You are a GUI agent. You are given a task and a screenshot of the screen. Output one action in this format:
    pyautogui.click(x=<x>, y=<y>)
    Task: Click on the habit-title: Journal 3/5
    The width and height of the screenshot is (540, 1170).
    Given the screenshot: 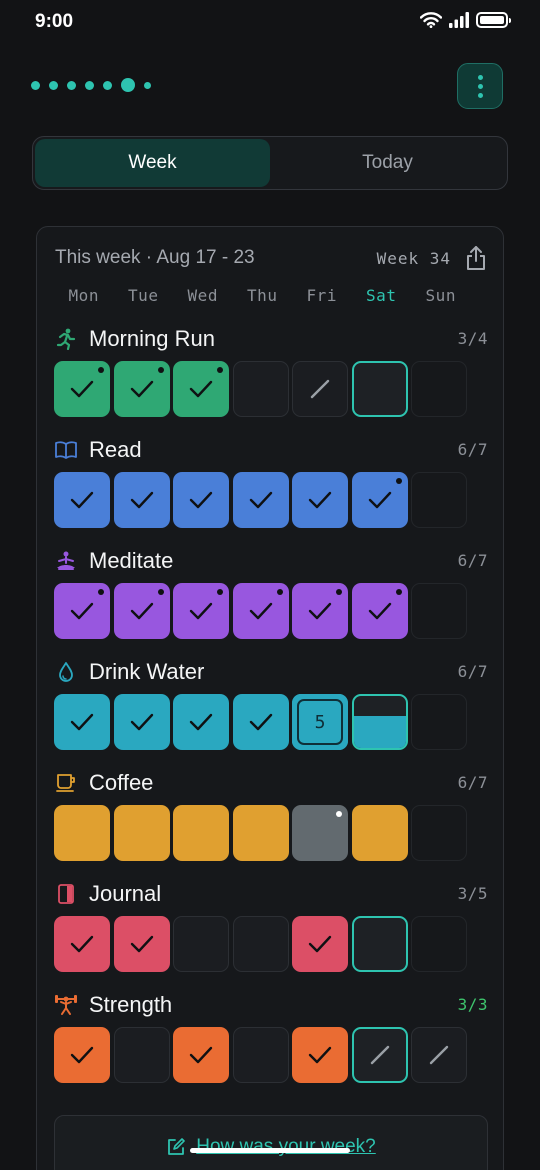 What is the action you would take?
    pyautogui.click(x=271, y=894)
    